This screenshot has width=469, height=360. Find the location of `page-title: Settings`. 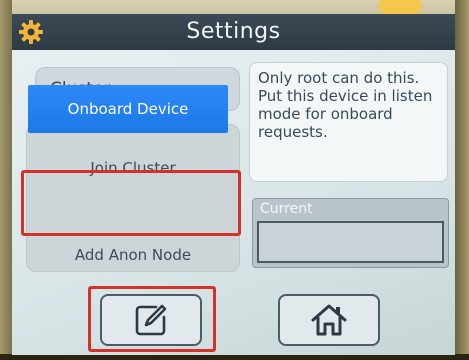

page-title: Settings is located at coordinates (233, 31).